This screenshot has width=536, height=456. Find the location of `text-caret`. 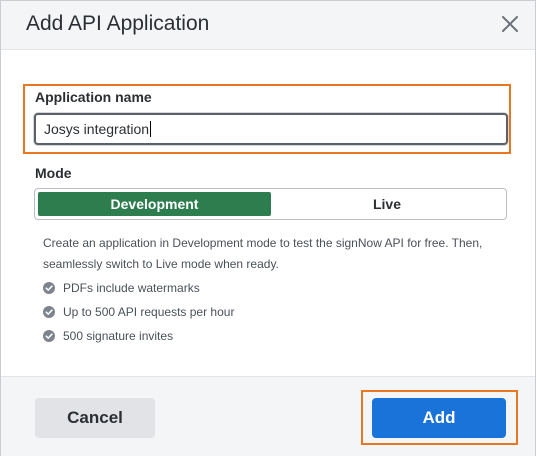

text-caret is located at coordinates (151, 129).